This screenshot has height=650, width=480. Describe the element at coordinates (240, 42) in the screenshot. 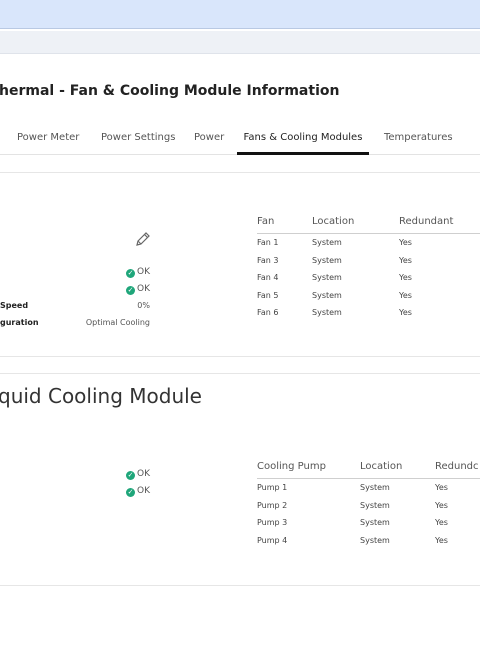

I see `navigation-sub-bar` at that location.